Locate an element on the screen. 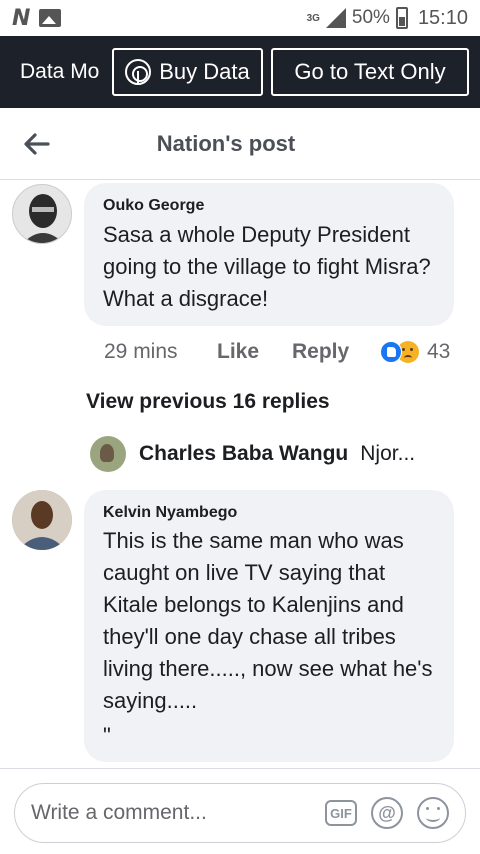 The width and height of the screenshot is (480, 854). network-type: 3G is located at coordinates (313, 18).